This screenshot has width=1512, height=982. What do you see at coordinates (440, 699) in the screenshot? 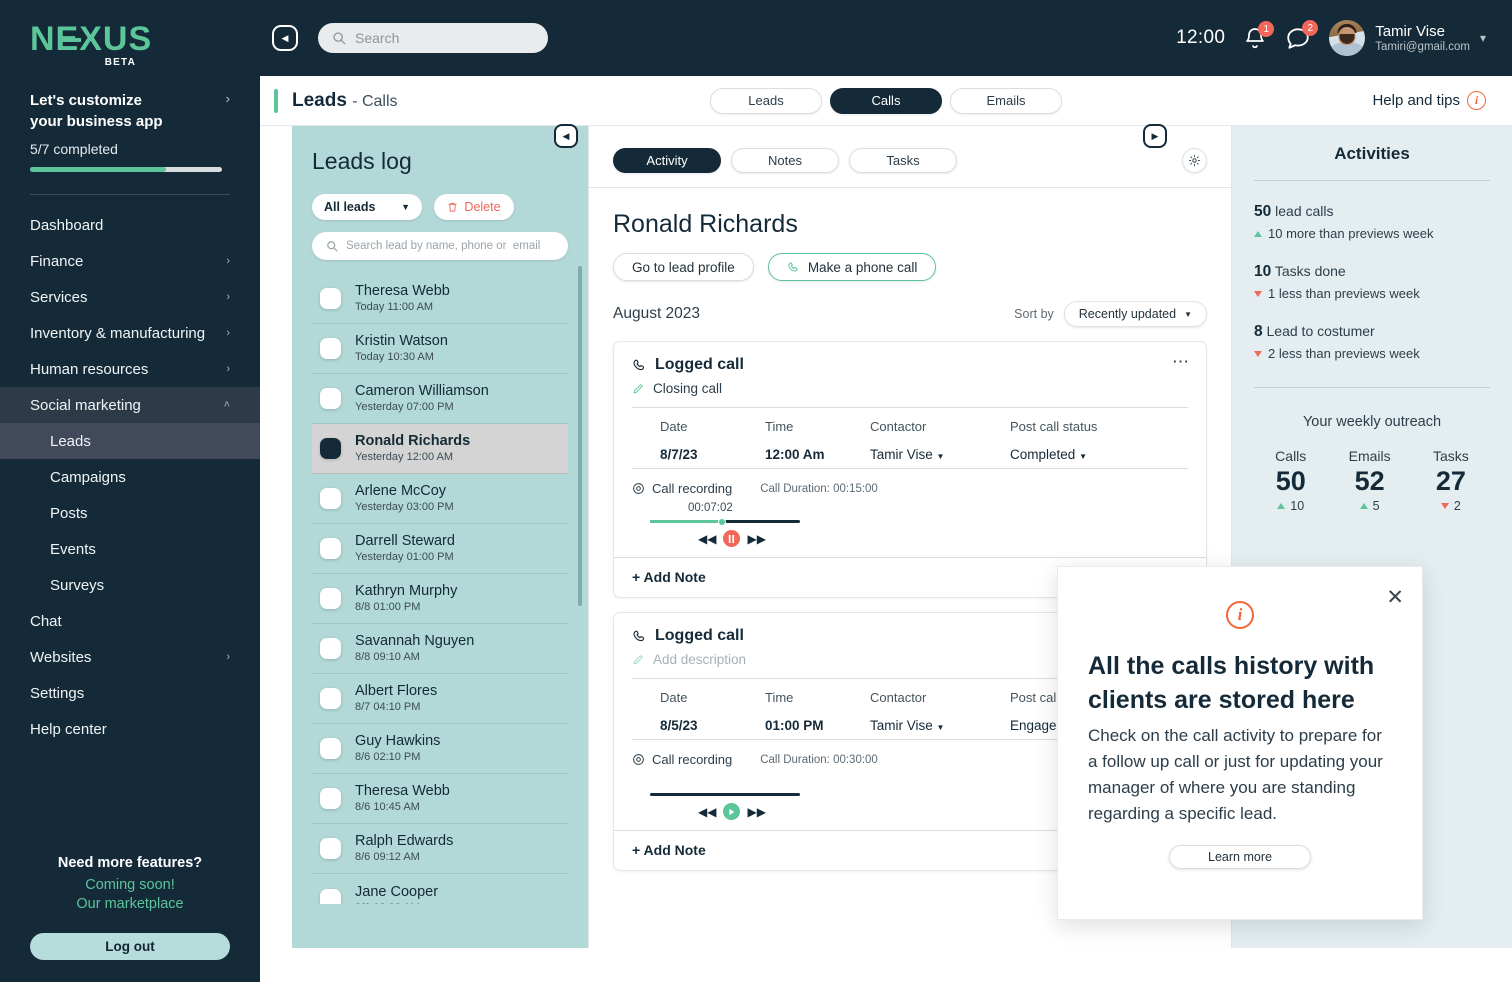
I see `list-item: Albert Flores 8/7 04:10 PM` at bounding box center [440, 699].